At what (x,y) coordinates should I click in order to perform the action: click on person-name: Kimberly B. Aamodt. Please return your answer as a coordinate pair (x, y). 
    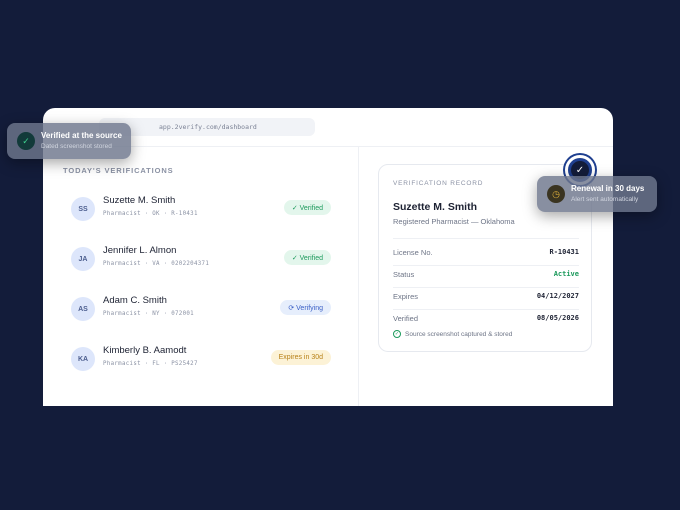
    Looking at the image, I should click on (145, 350).